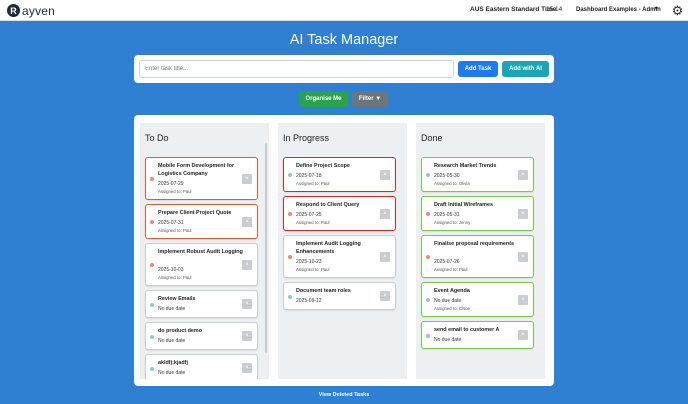 The height and width of the screenshot is (404, 688). I want to click on task-title: Implement Robust Audit Logging, so click(200, 252).